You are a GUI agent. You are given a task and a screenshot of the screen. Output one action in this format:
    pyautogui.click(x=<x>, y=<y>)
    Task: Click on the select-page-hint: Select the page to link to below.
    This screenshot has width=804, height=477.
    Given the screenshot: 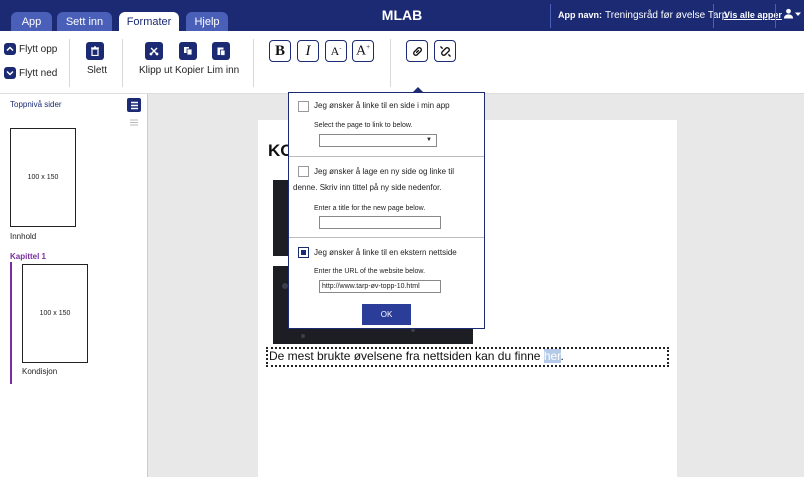 What is the action you would take?
    pyautogui.click(x=363, y=125)
    